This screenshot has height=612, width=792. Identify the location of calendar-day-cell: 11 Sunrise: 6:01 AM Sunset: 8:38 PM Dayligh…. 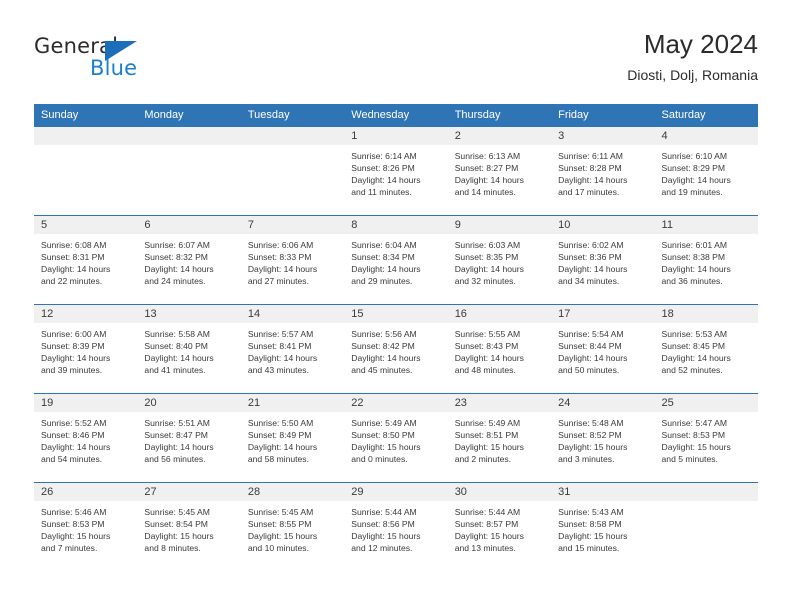
(706, 260).